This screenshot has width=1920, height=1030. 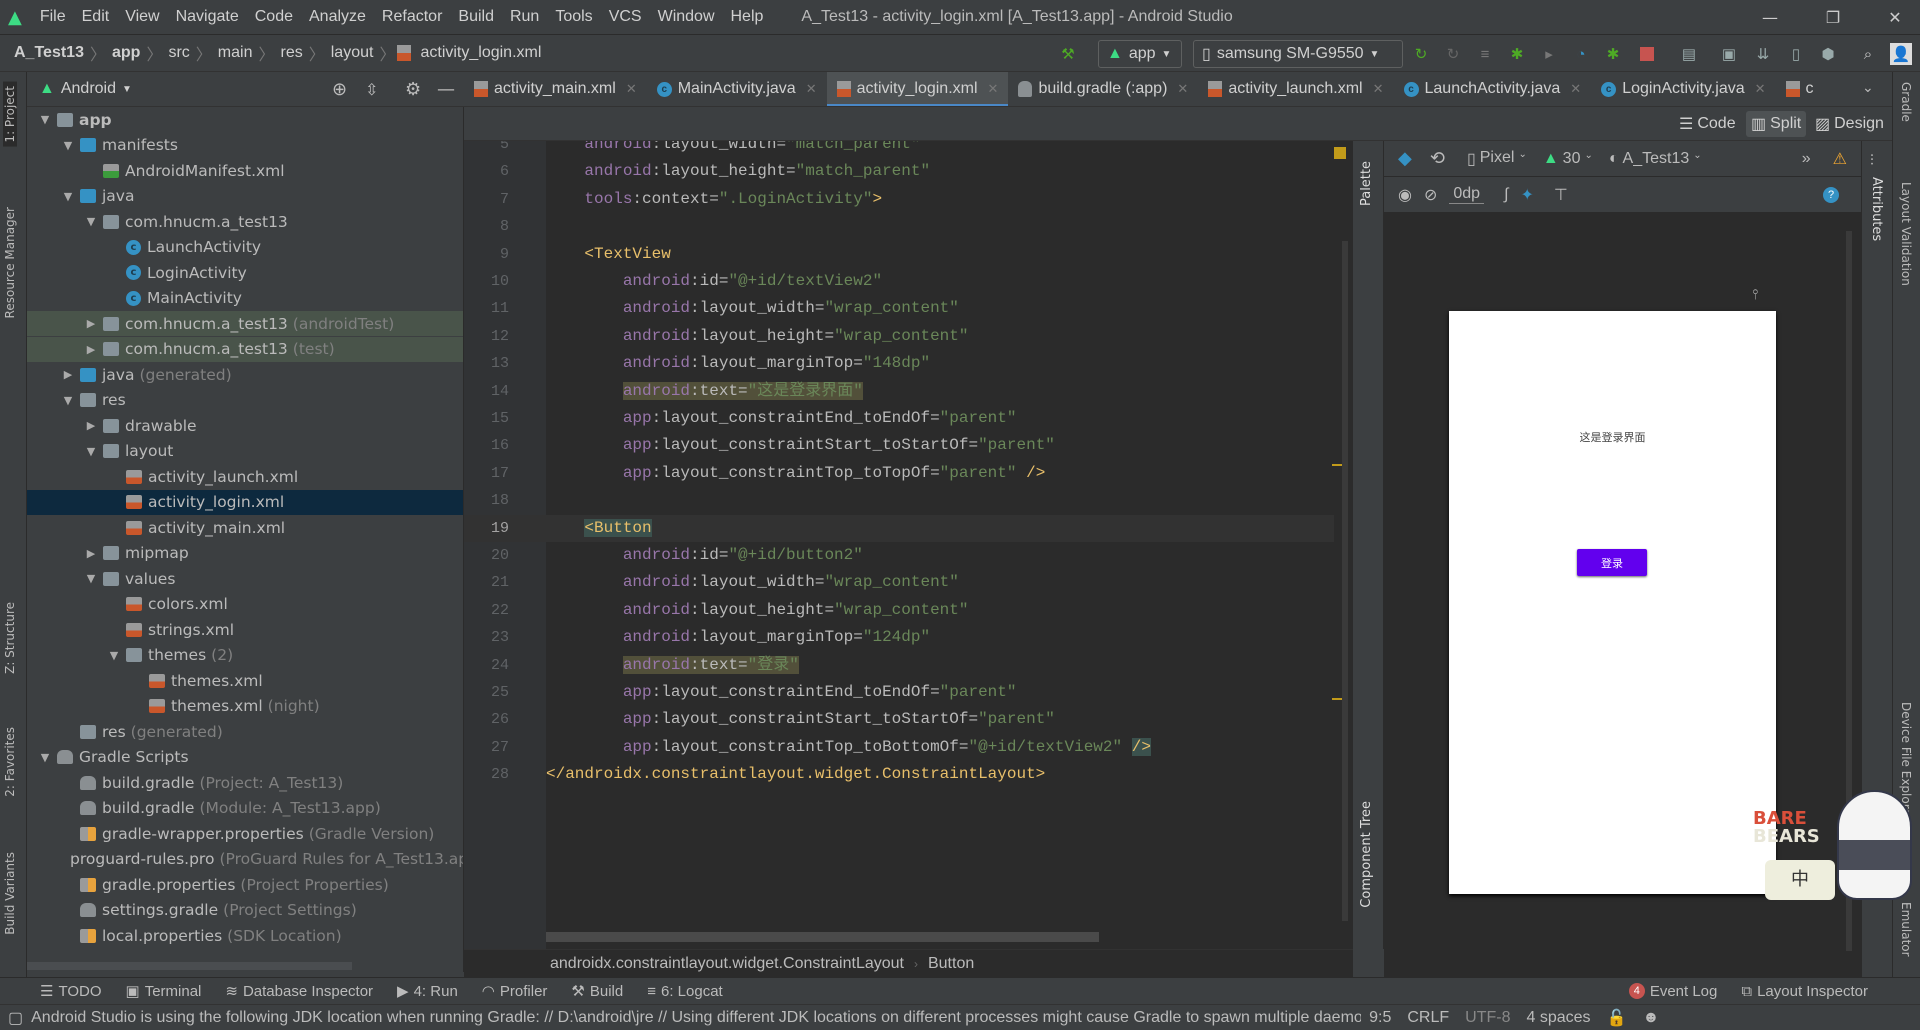 I want to click on breadcrumb-item: Button, so click(x=951, y=964).